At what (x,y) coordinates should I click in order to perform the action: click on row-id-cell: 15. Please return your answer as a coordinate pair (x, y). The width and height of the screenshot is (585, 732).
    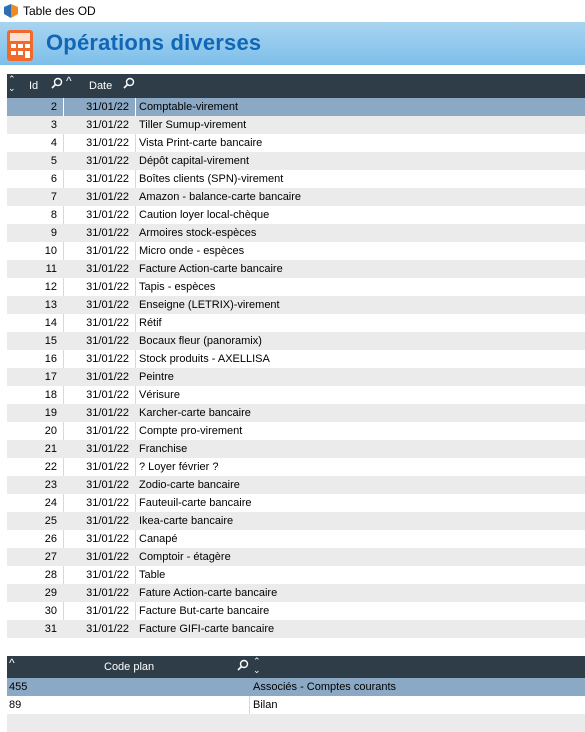
    Looking at the image, I should click on (50, 341).